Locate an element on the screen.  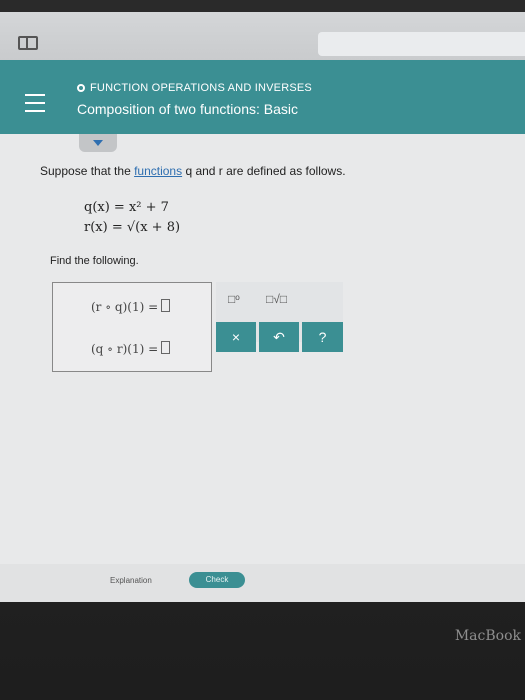
footer-bar: Explanation Check is located at coordinates (262, 583).